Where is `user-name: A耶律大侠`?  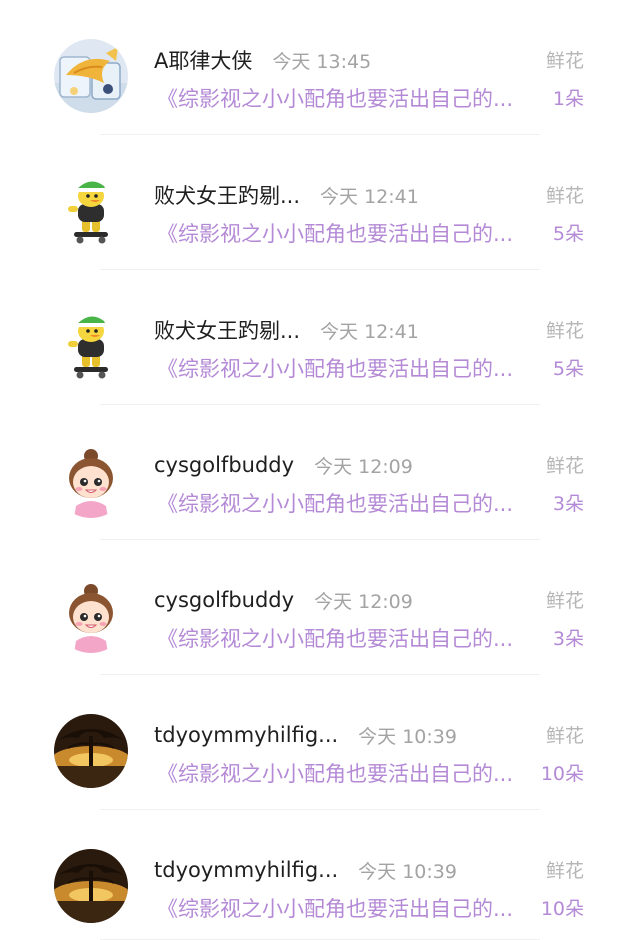 user-name: A耶律大侠 is located at coordinates (203, 60).